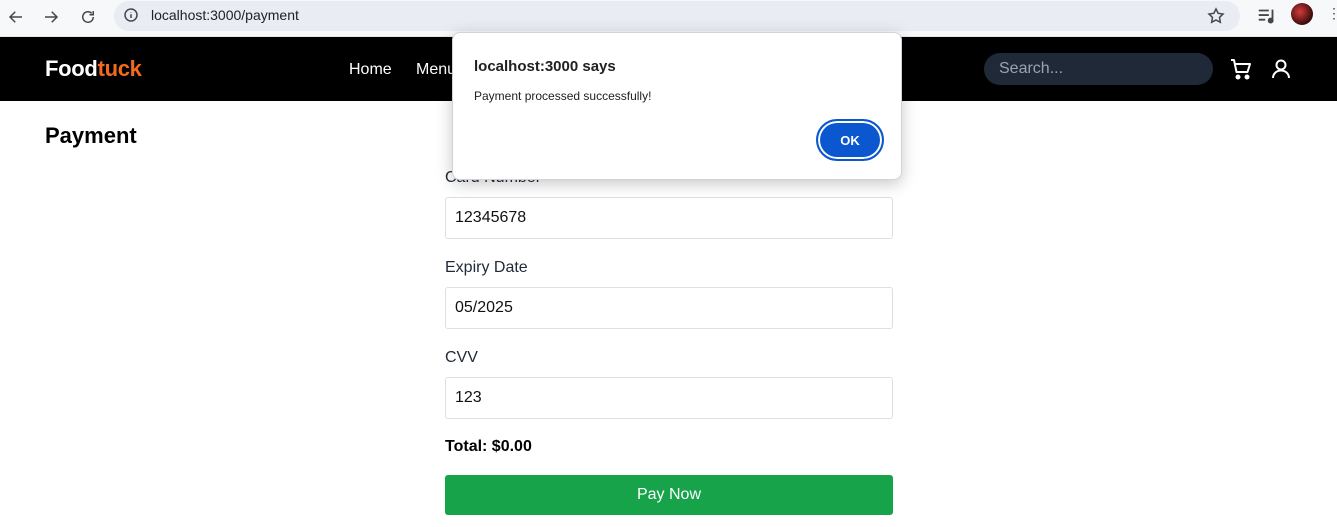 The height and width of the screenshot is (527, 1337). Describe the element at coordinates (545, 66) in the screenshot. I see `dialog-title: localhost:3000 says` at that location.